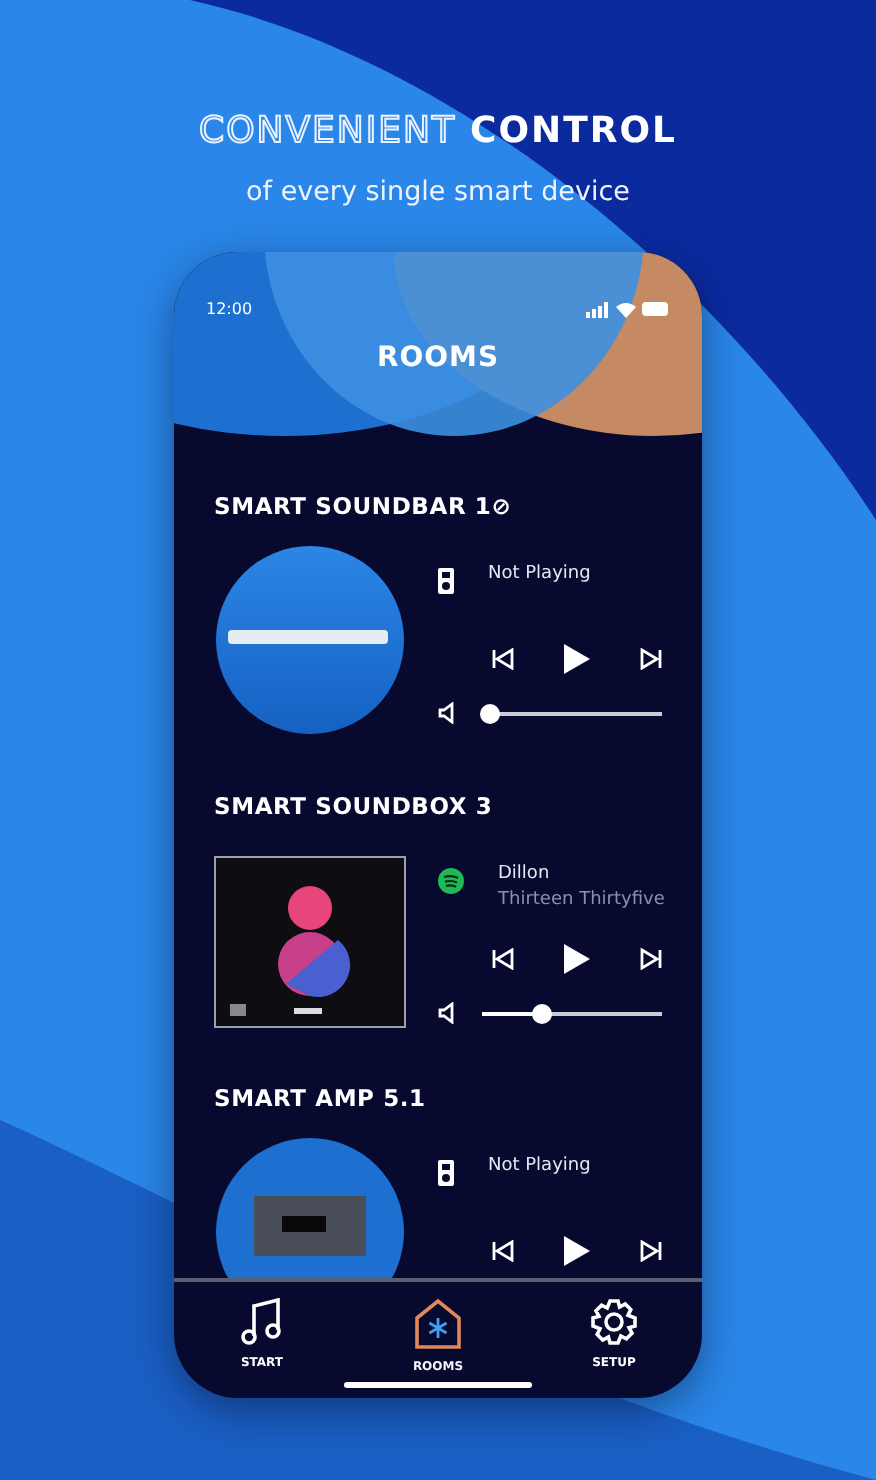 This screenshot has width=876, height=1480. I want to click on headline-bold-word: CONTROL, so click(573, 131).